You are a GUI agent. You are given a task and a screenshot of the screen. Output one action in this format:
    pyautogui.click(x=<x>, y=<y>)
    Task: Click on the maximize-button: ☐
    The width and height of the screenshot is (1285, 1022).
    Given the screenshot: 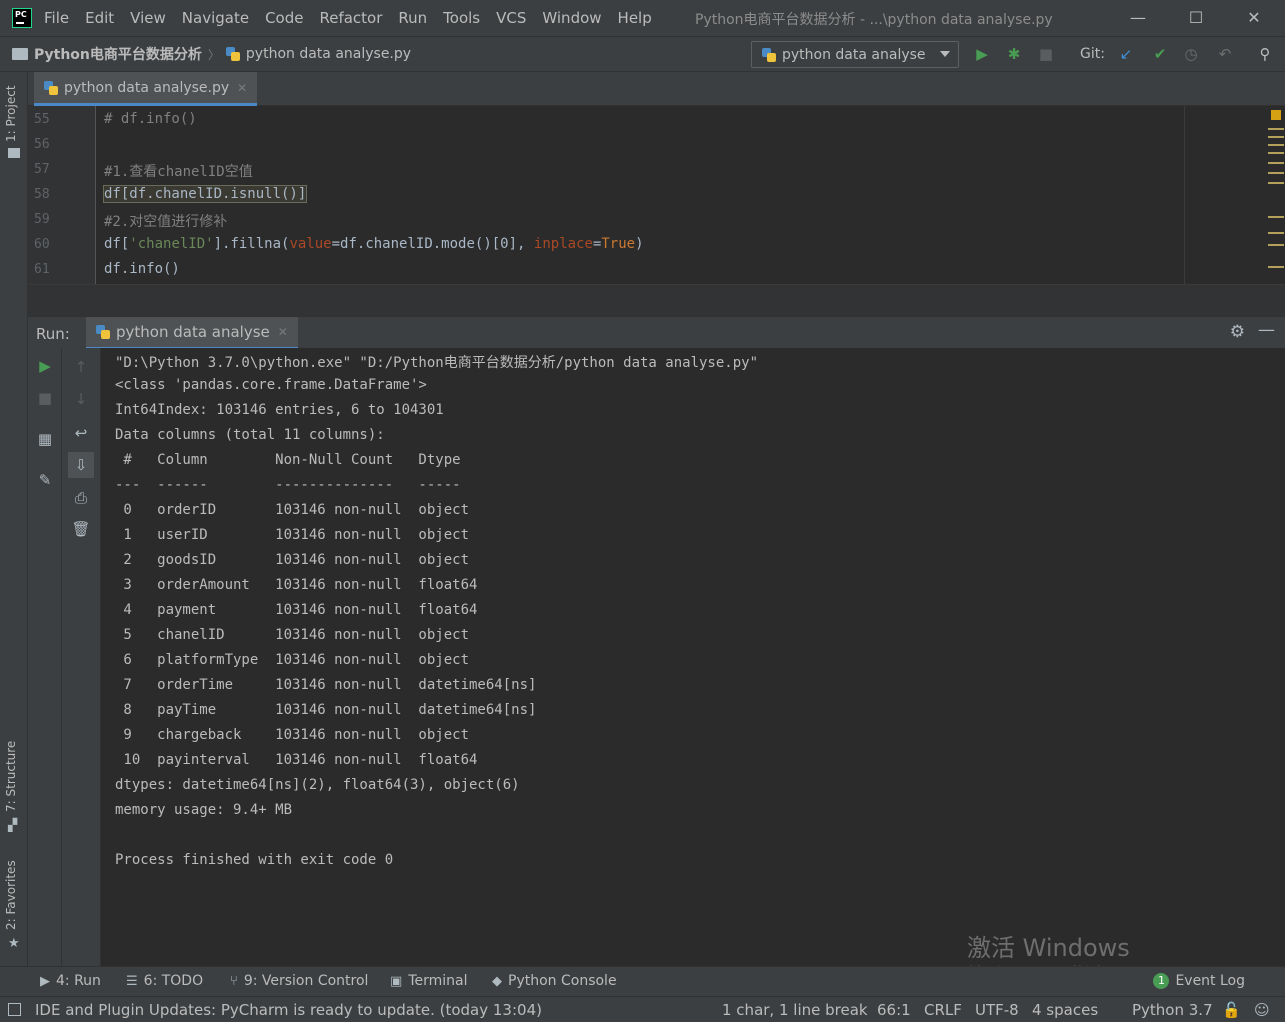 What is the action you would take?
    pyautogui.click(x=1196, y=18)
    